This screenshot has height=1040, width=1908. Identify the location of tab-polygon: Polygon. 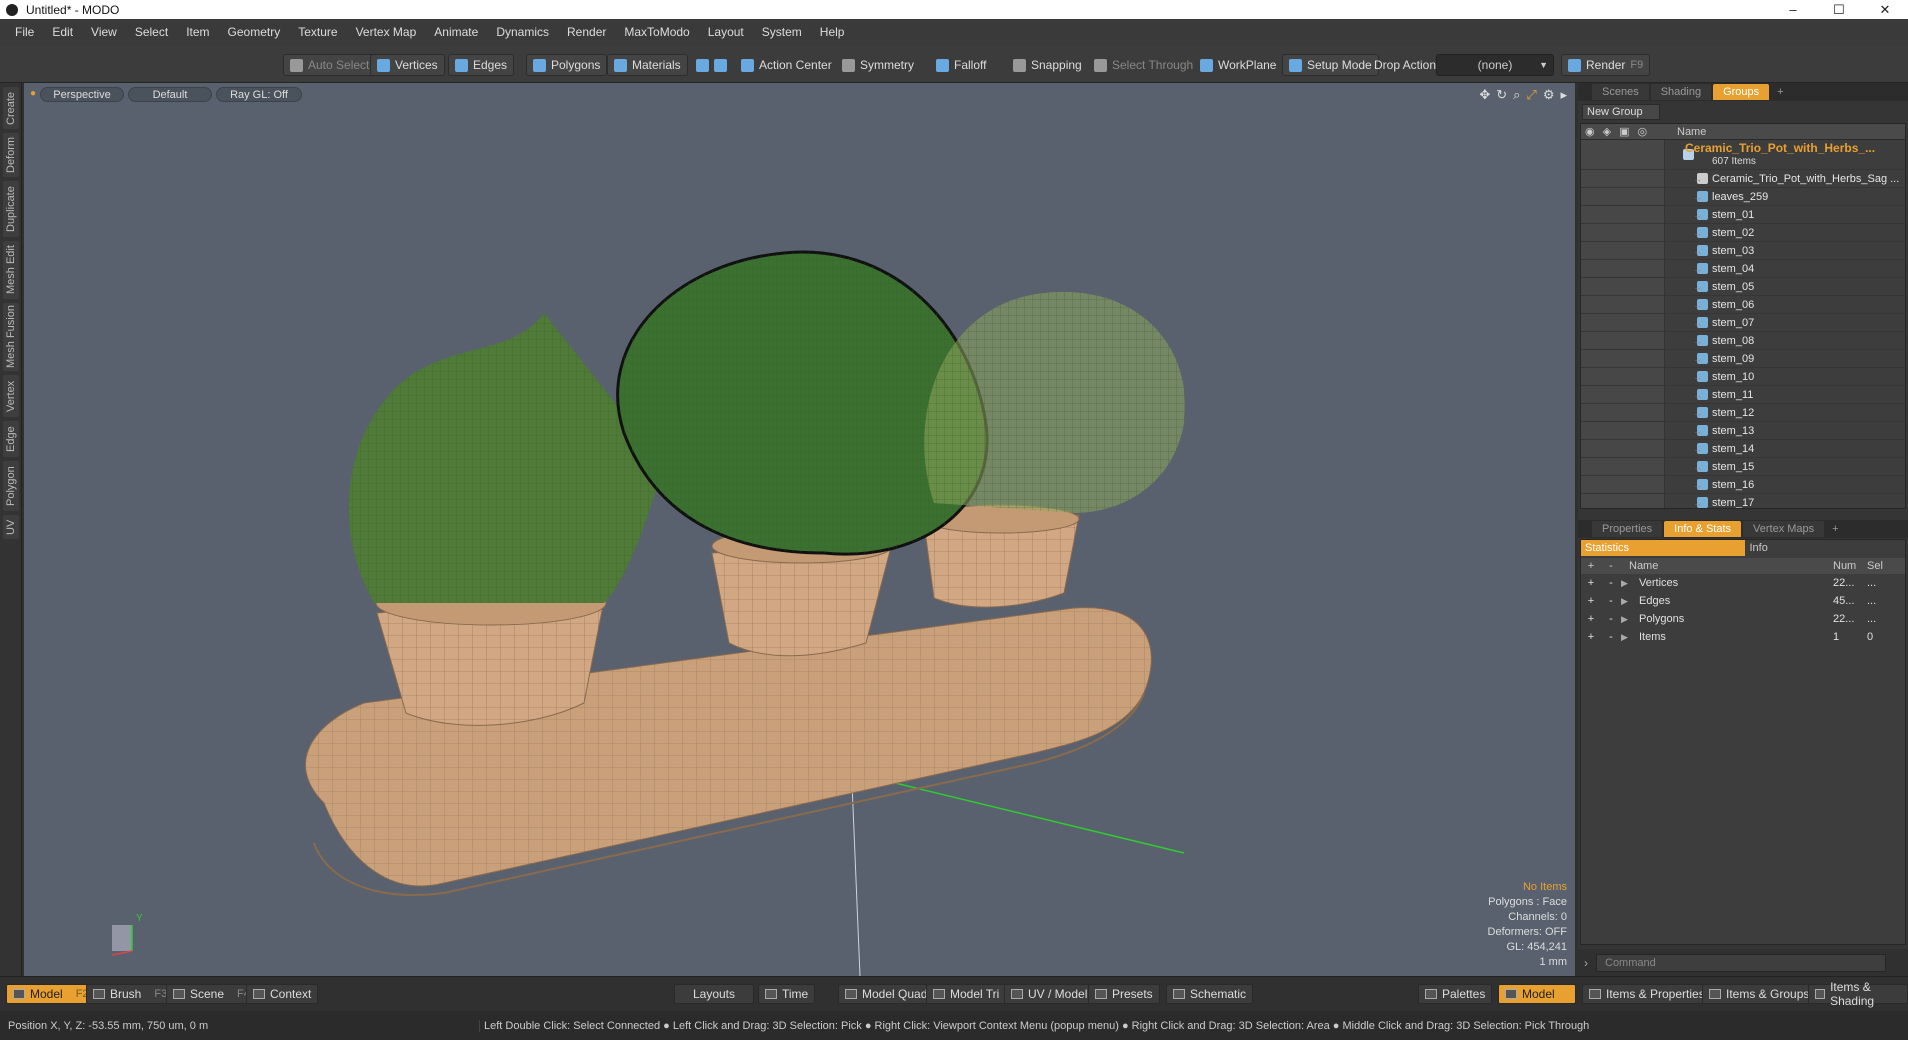
(11, 486).